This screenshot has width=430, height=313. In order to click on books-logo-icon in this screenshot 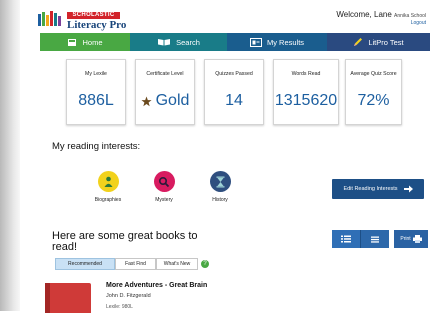, I will do `click(49, 18)`.